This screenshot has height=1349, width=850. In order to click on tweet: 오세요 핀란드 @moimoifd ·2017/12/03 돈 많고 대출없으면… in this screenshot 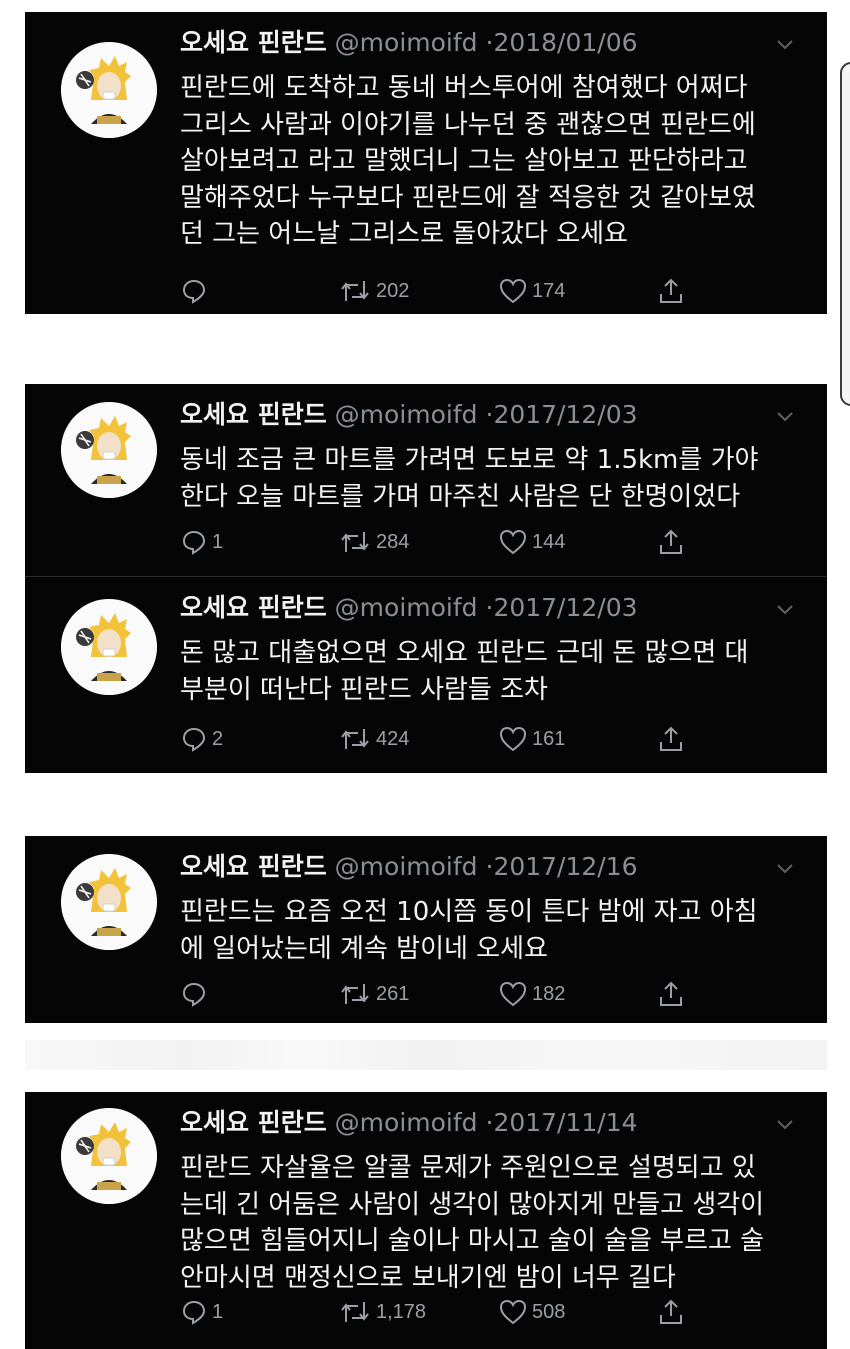, I will do `click(426, 675)`.